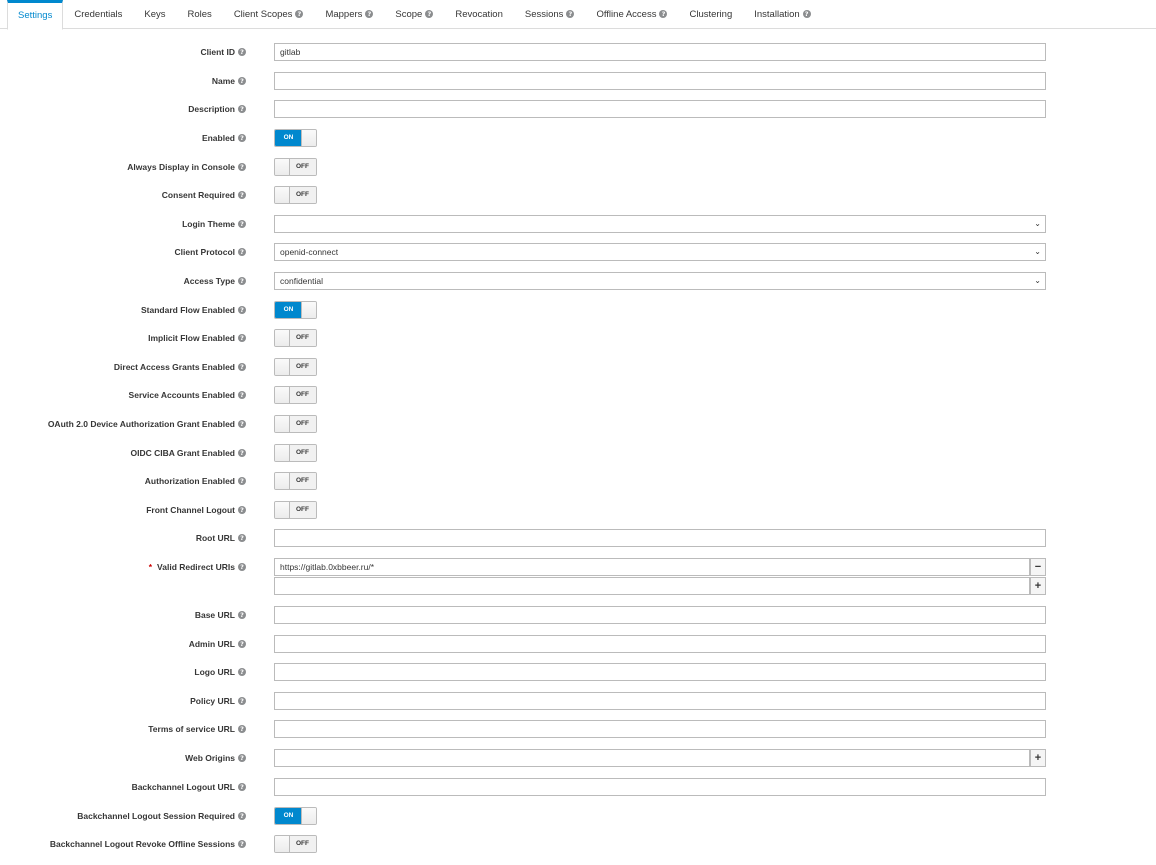 The image size is (1156, 865). I want to click on tab-offline-access: Offline Access?, so click(631, 14).